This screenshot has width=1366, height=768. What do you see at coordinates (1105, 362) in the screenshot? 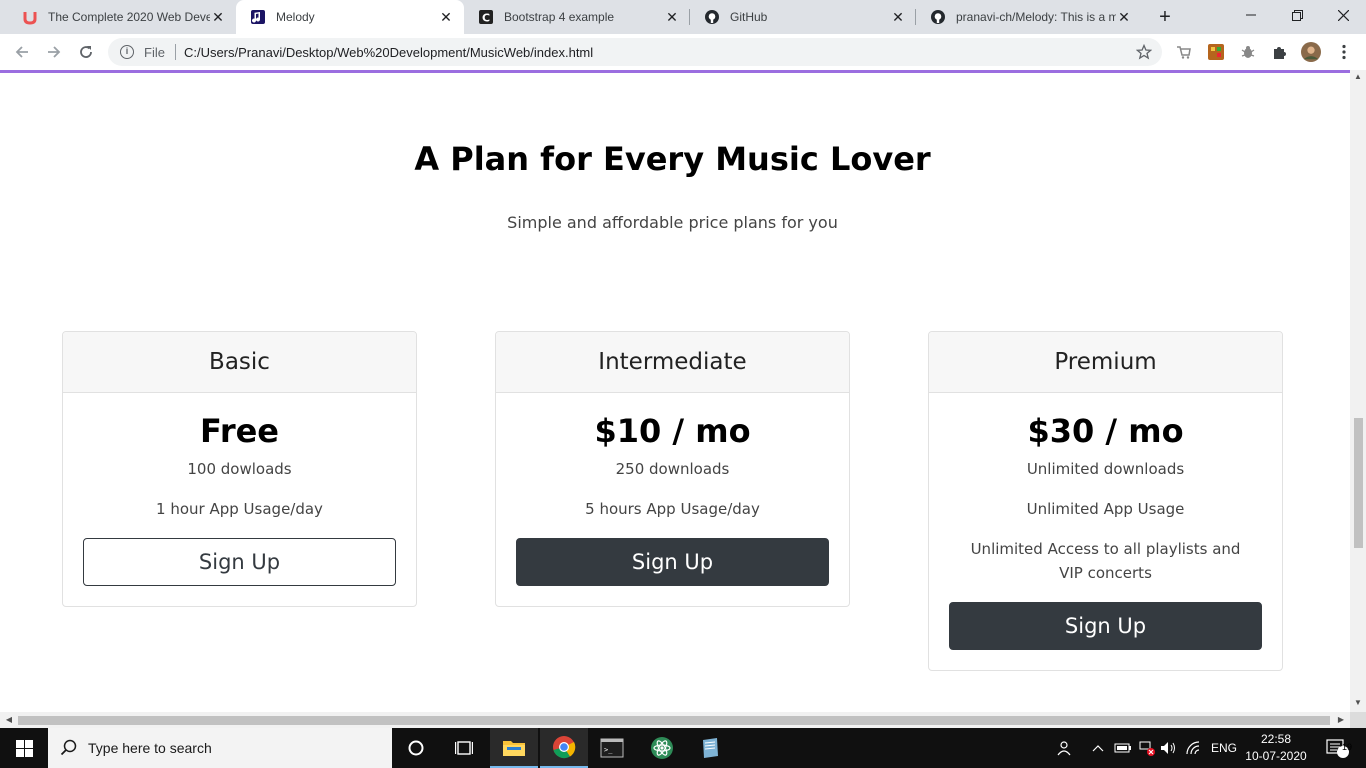
I see `plan-name: Premium` at bounding box center [1105, 362].